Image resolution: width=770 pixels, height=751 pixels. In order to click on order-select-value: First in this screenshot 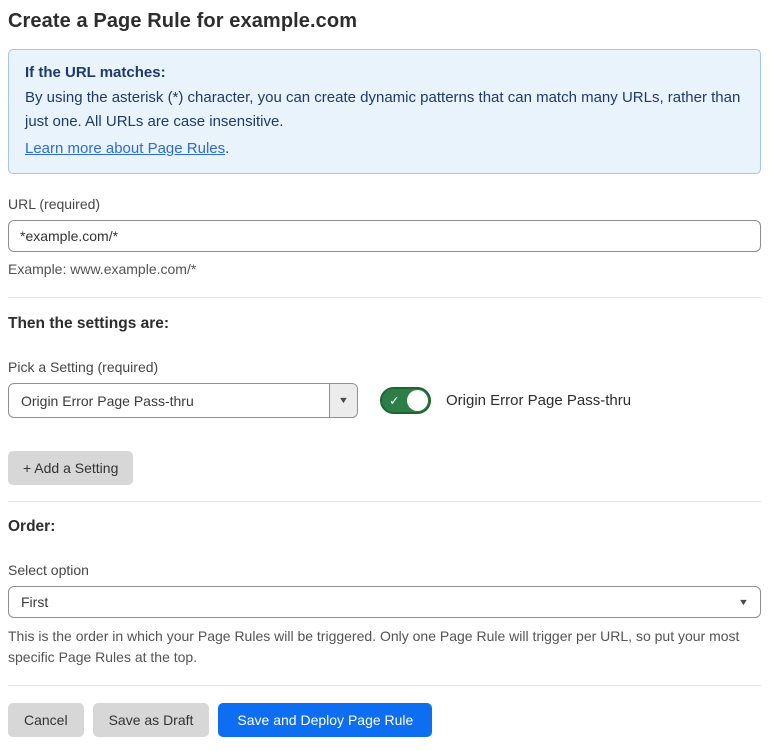, I will do `click(35, 602)`.